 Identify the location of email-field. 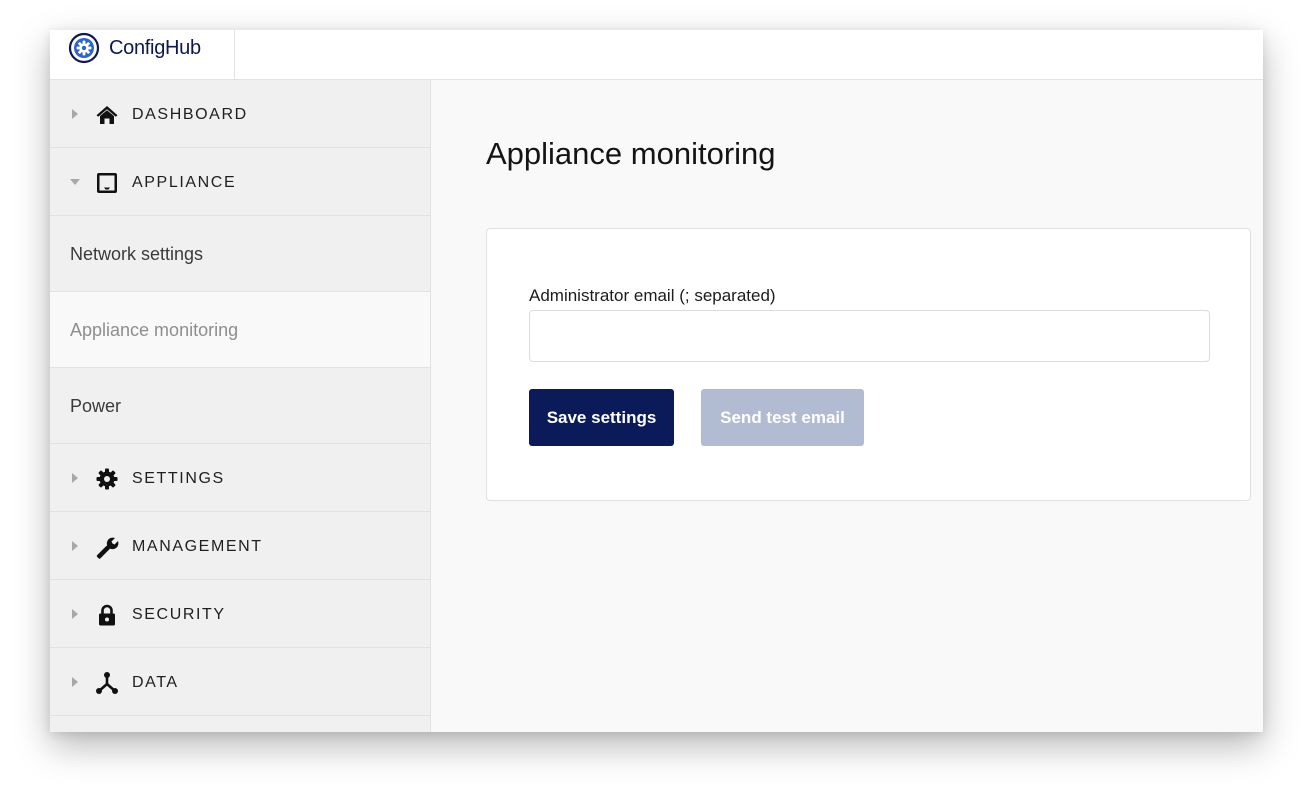
(869, 336).